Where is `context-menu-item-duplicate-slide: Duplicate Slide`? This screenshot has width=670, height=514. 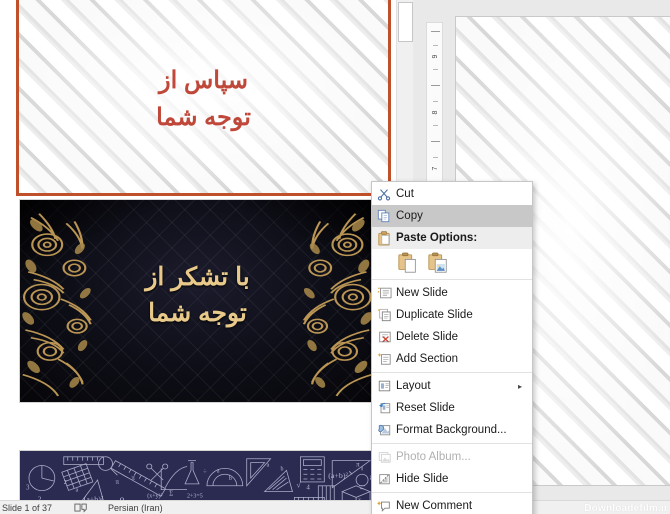 context-menu-item-duplicate-slide: Duplicate Slide is located at coordinates (452, 315).